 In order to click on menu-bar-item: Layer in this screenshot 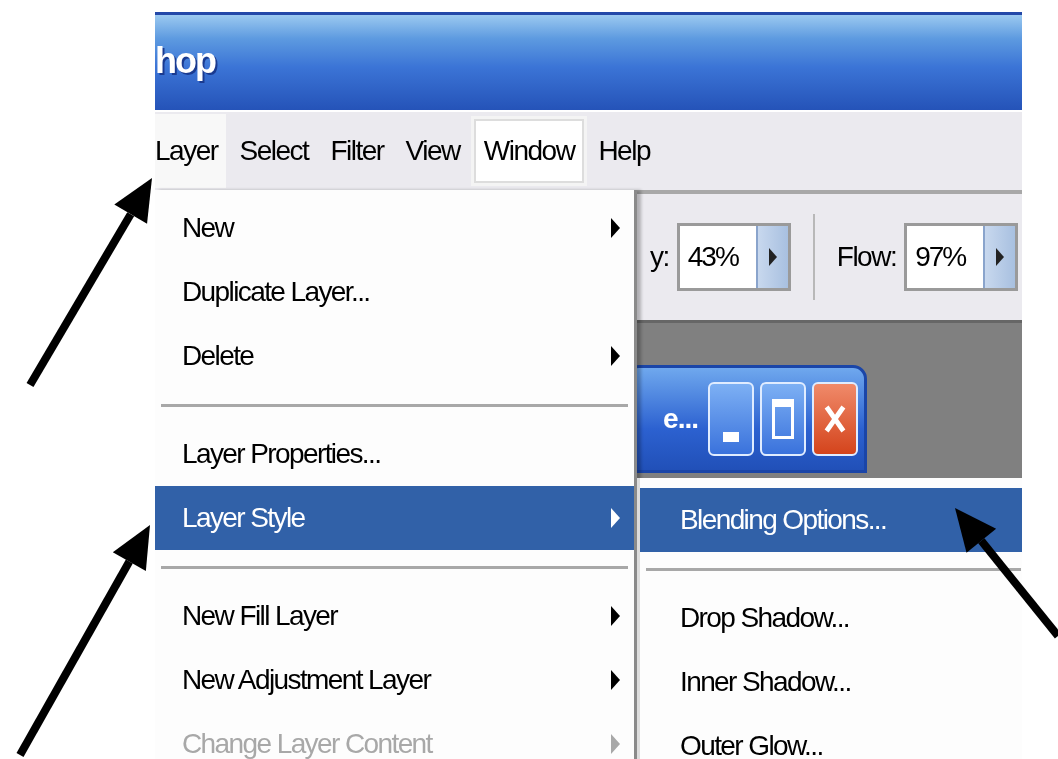, I will do `click(190, 151)`.